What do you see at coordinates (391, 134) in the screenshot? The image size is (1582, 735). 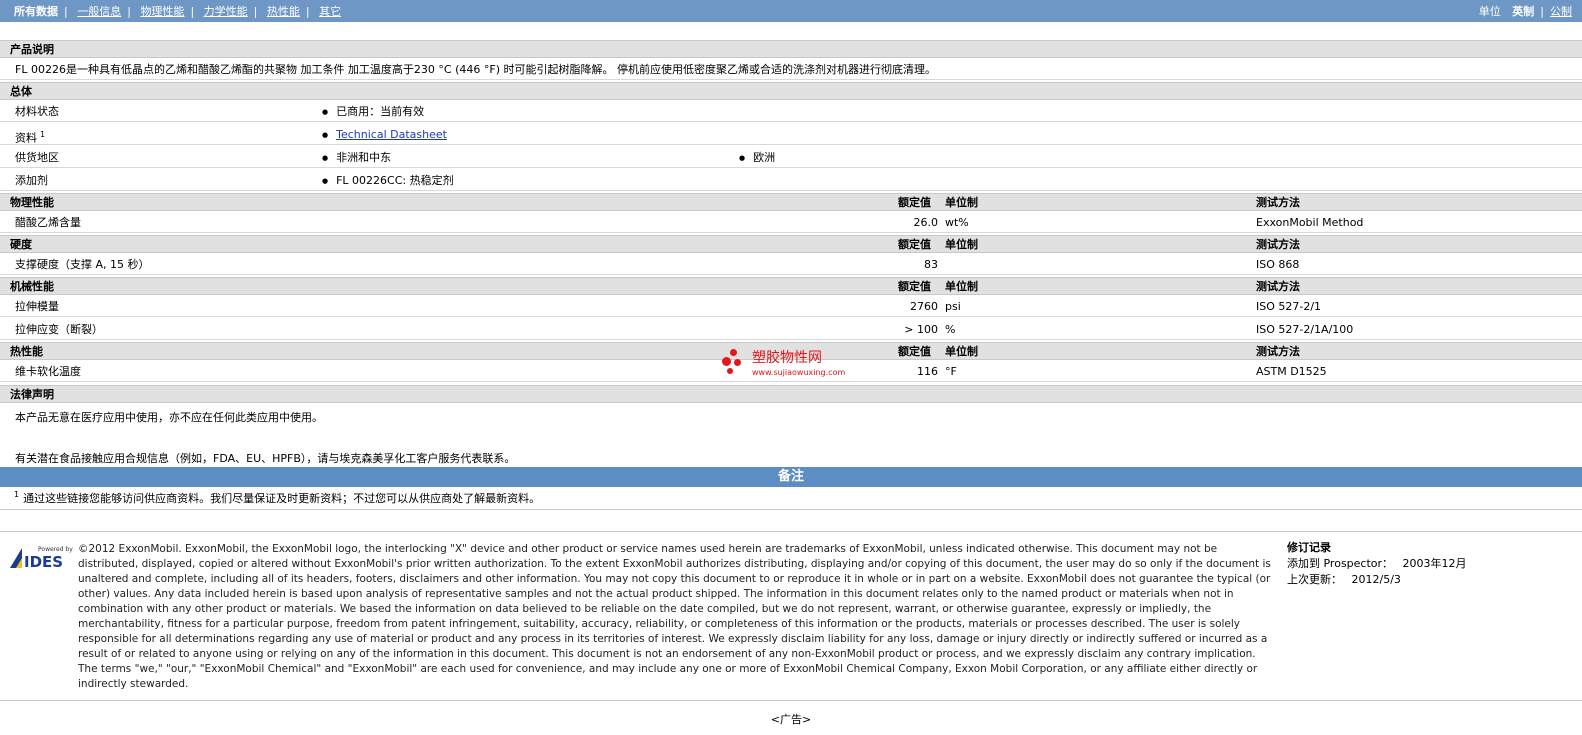 I see `technical-datasheet-link: Technical Datasheet` at bounding box center [391, 134].